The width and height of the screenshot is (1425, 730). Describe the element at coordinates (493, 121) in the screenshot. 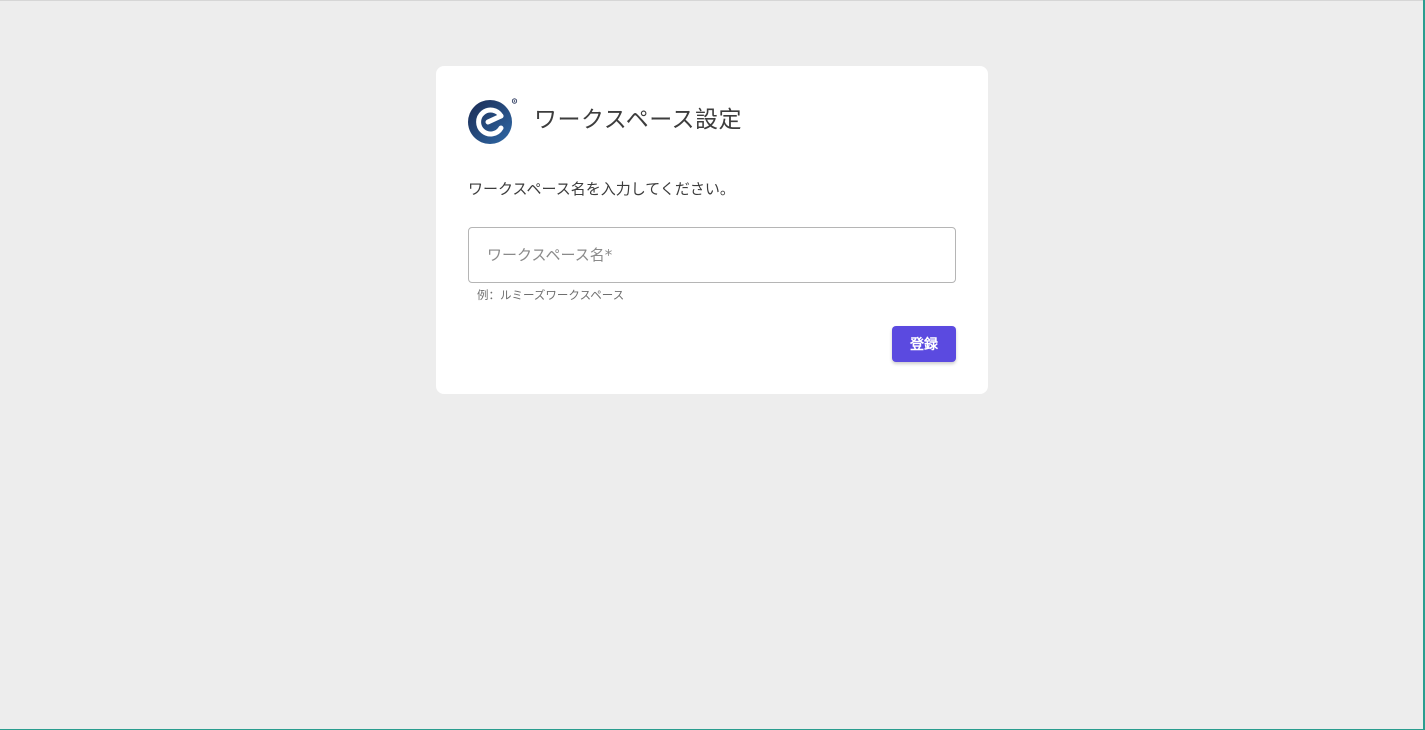

I see `brand-logo-icon` at that location.